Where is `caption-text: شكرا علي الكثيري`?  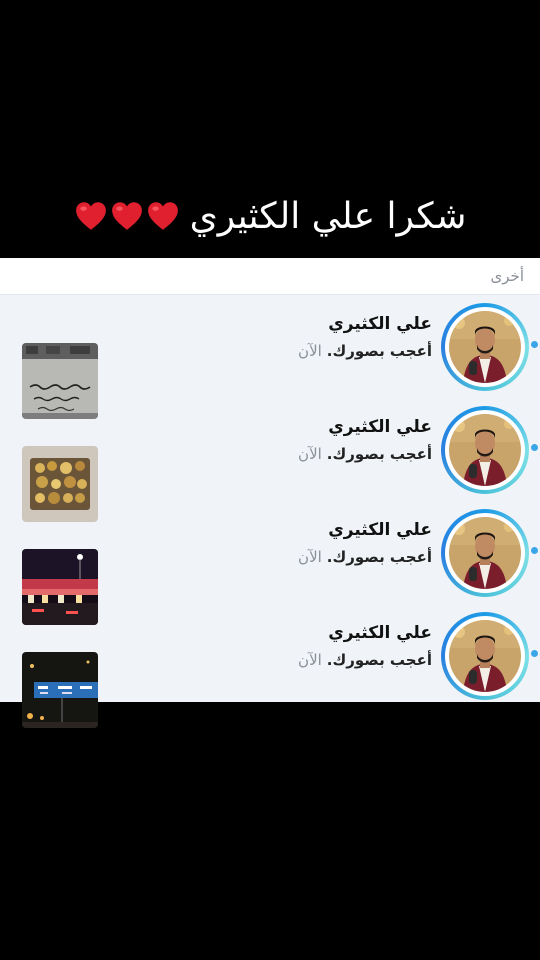 caption-text: شكرا علي الكثيري is located at coordinates (328, 216).